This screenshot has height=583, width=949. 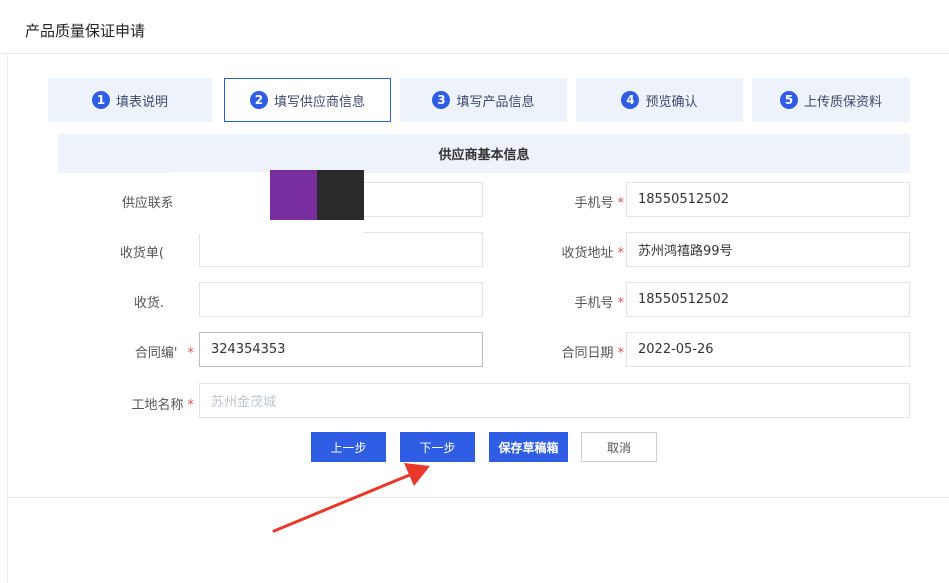 What do you see at coordinates (554, 400) in the screenshot?
I see `site-name-input: 苏州金茂城` at bounding box center [554, 400].